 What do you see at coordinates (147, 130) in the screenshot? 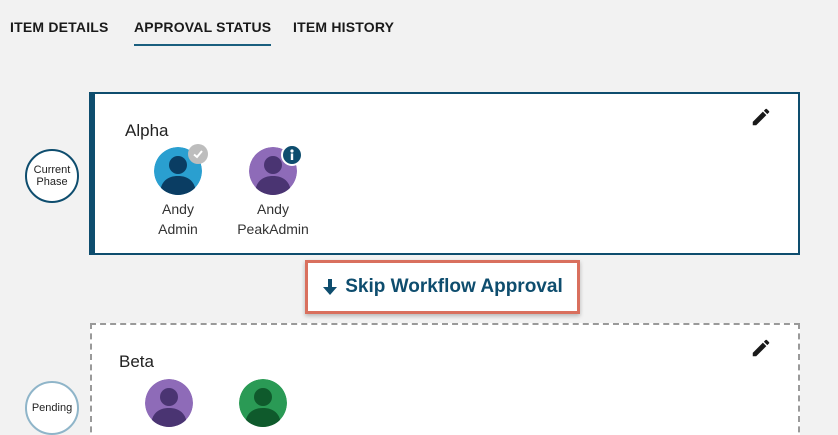
I see `phase-title: Alpha` at bounding box center [147, 130].